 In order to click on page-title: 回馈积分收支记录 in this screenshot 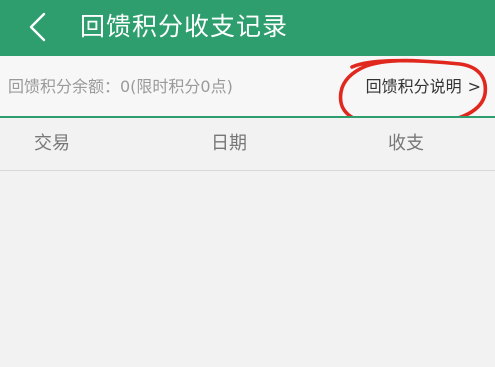, I will do `click(184, 26)`.